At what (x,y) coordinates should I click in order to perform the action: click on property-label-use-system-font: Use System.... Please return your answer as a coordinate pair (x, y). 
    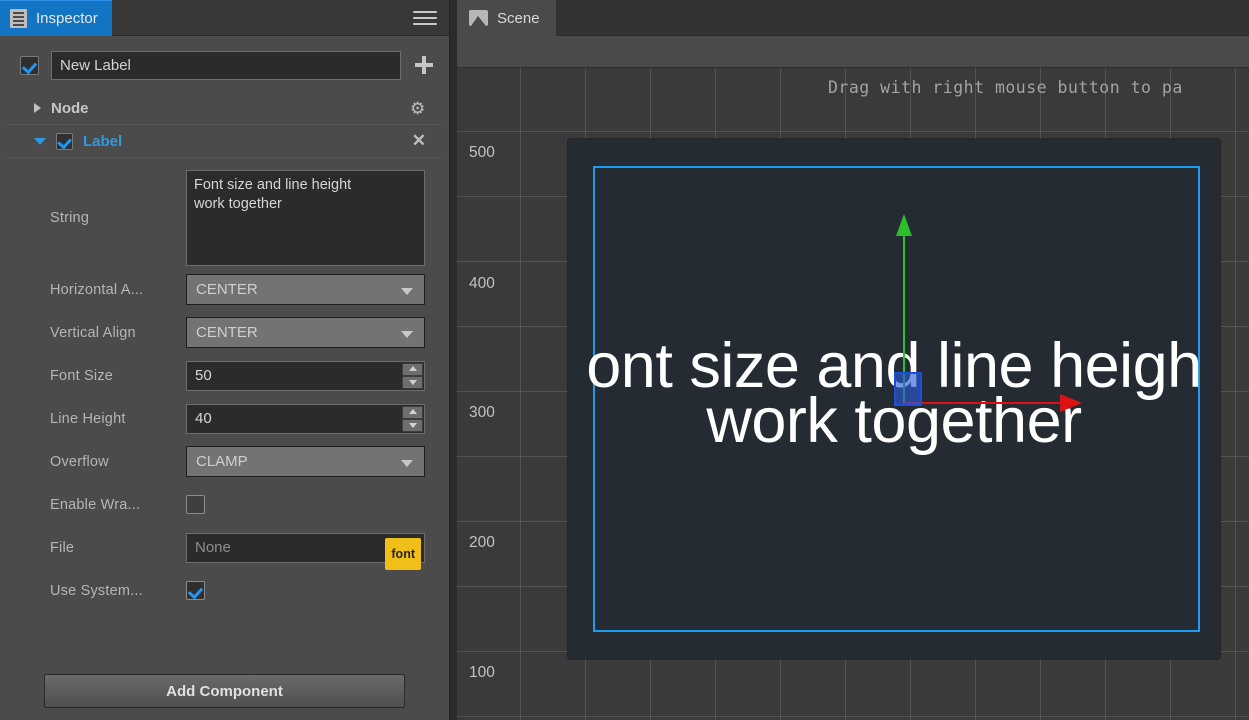
    Looking at the image, I should click on (96, 590).